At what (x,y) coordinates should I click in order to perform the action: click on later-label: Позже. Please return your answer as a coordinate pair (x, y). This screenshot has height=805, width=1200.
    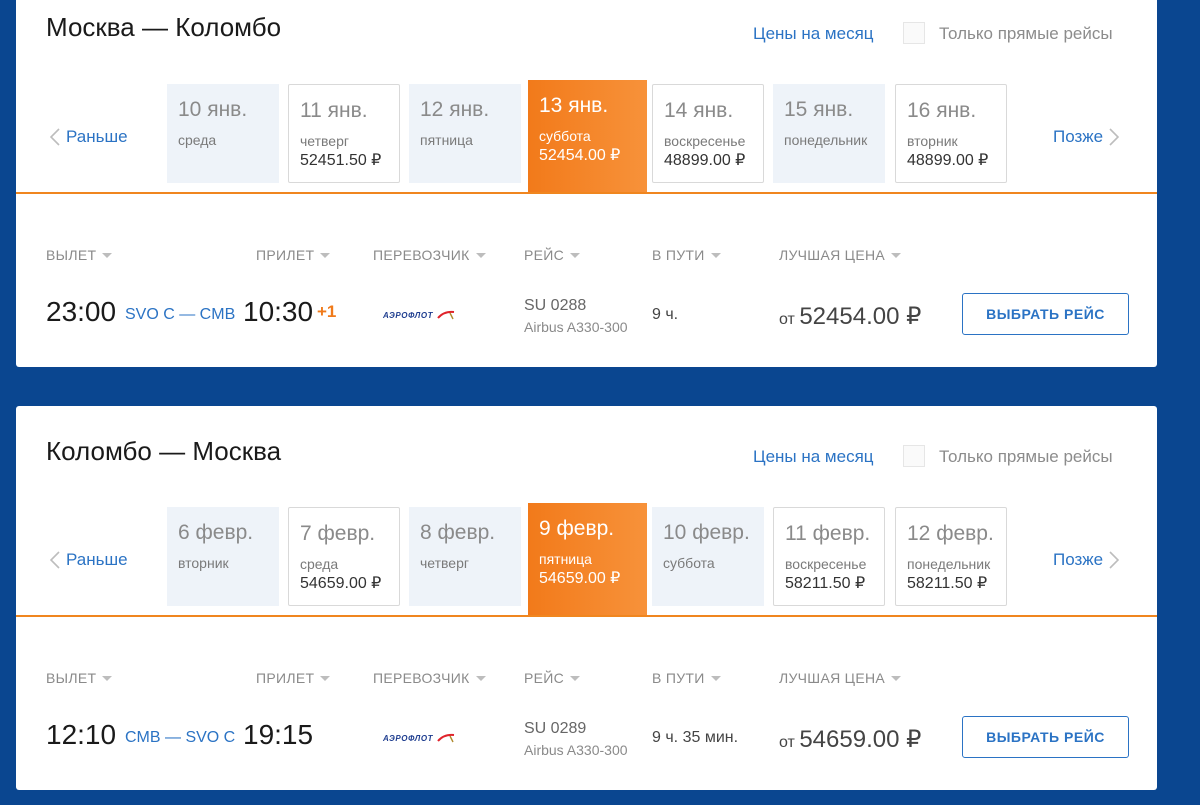
    Looking at the image, I should click on (1078, 559).